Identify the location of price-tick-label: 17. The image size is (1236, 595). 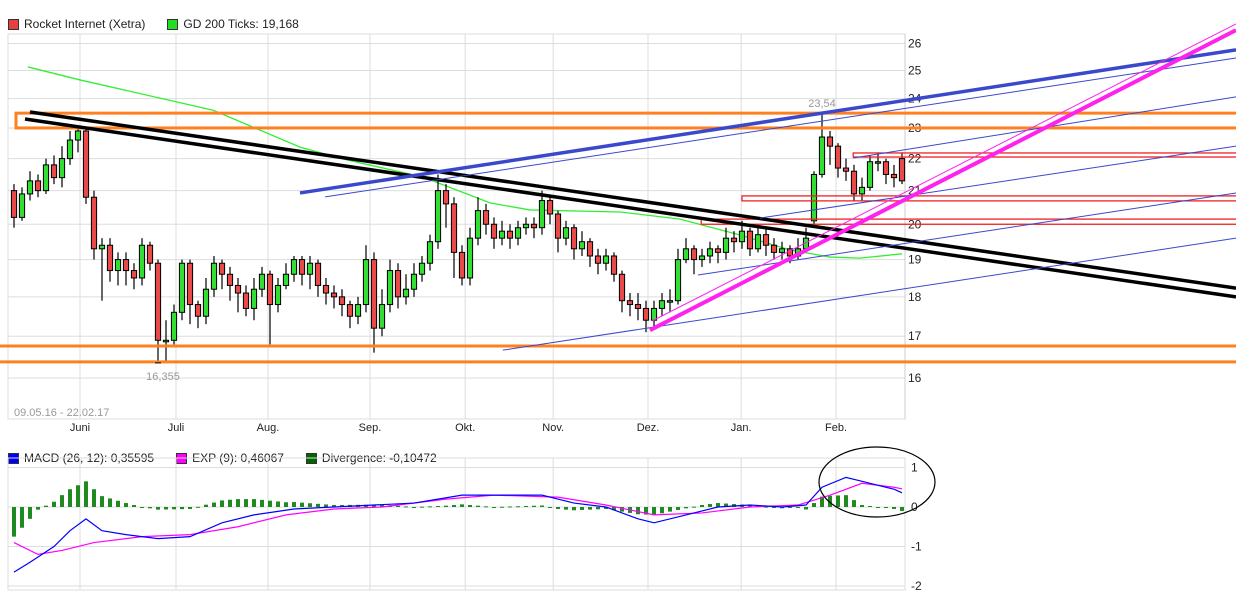
(915, 336).